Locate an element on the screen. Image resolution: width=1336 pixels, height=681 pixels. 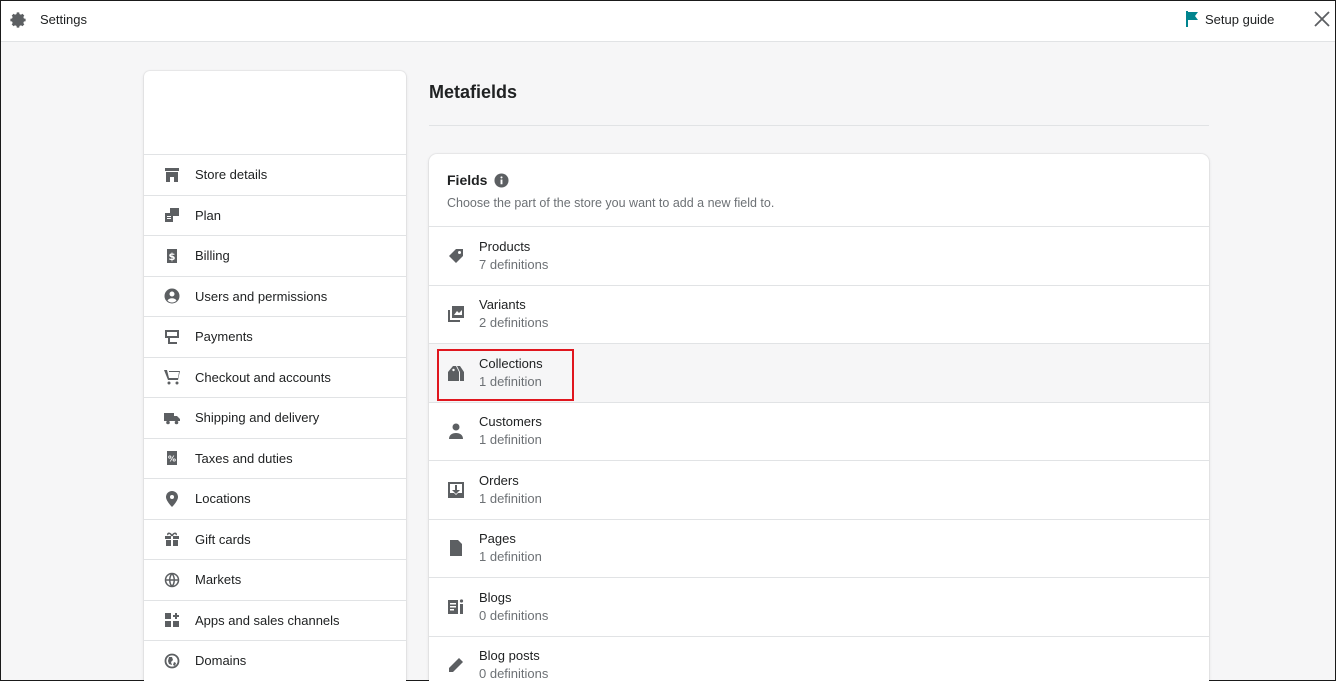
sidebar-item-users-and-permissions: Users and permissions is located at coordinates (275, 297).